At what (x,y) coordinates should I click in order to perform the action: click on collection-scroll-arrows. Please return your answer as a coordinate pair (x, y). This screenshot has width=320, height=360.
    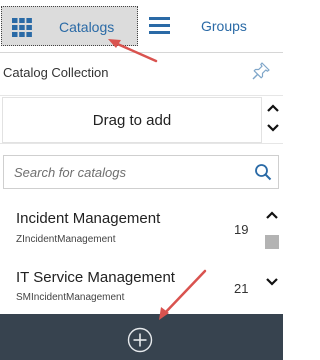
    Looking at the image, I should click on (273, 119).